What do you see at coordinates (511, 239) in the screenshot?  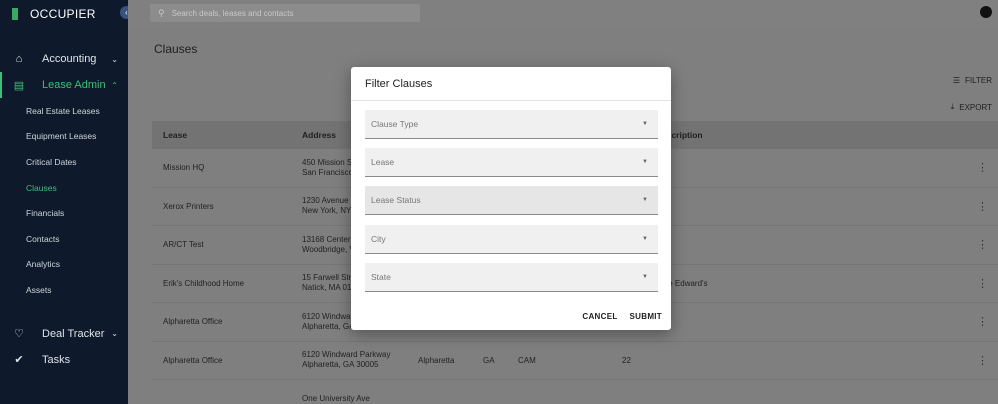 I see `city-select: City ▼` at bounding box center [511, 239].